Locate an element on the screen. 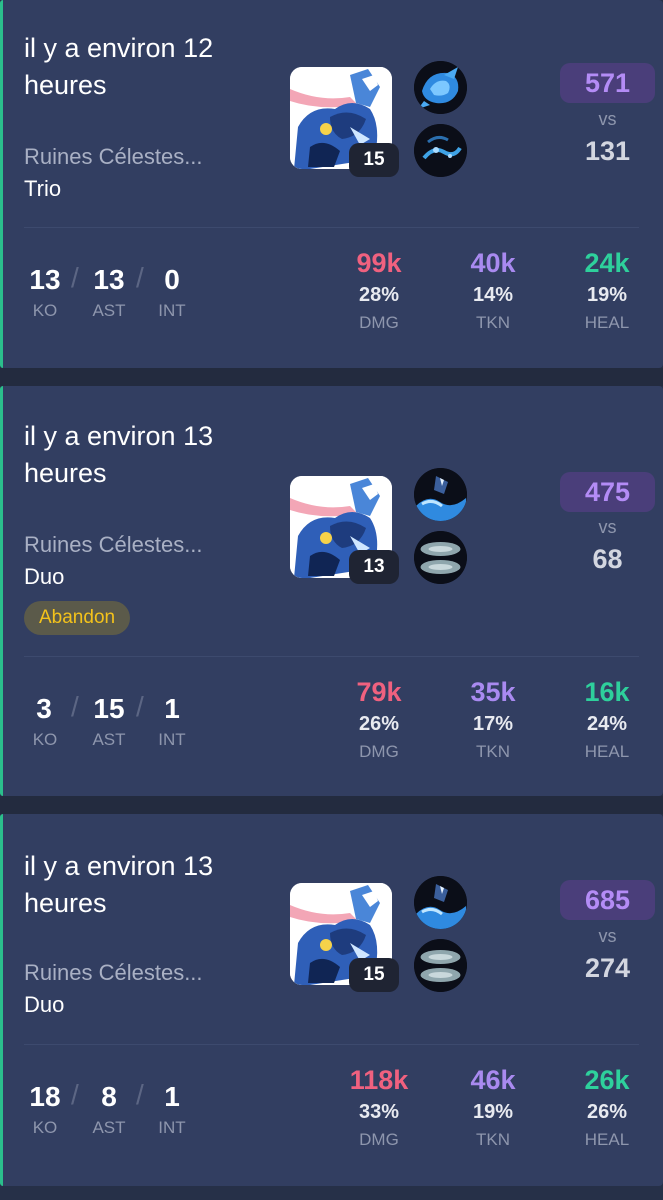 This screenshot has width=663, height=1200. heal-percent: 24% is located at coordinates (607, 724).